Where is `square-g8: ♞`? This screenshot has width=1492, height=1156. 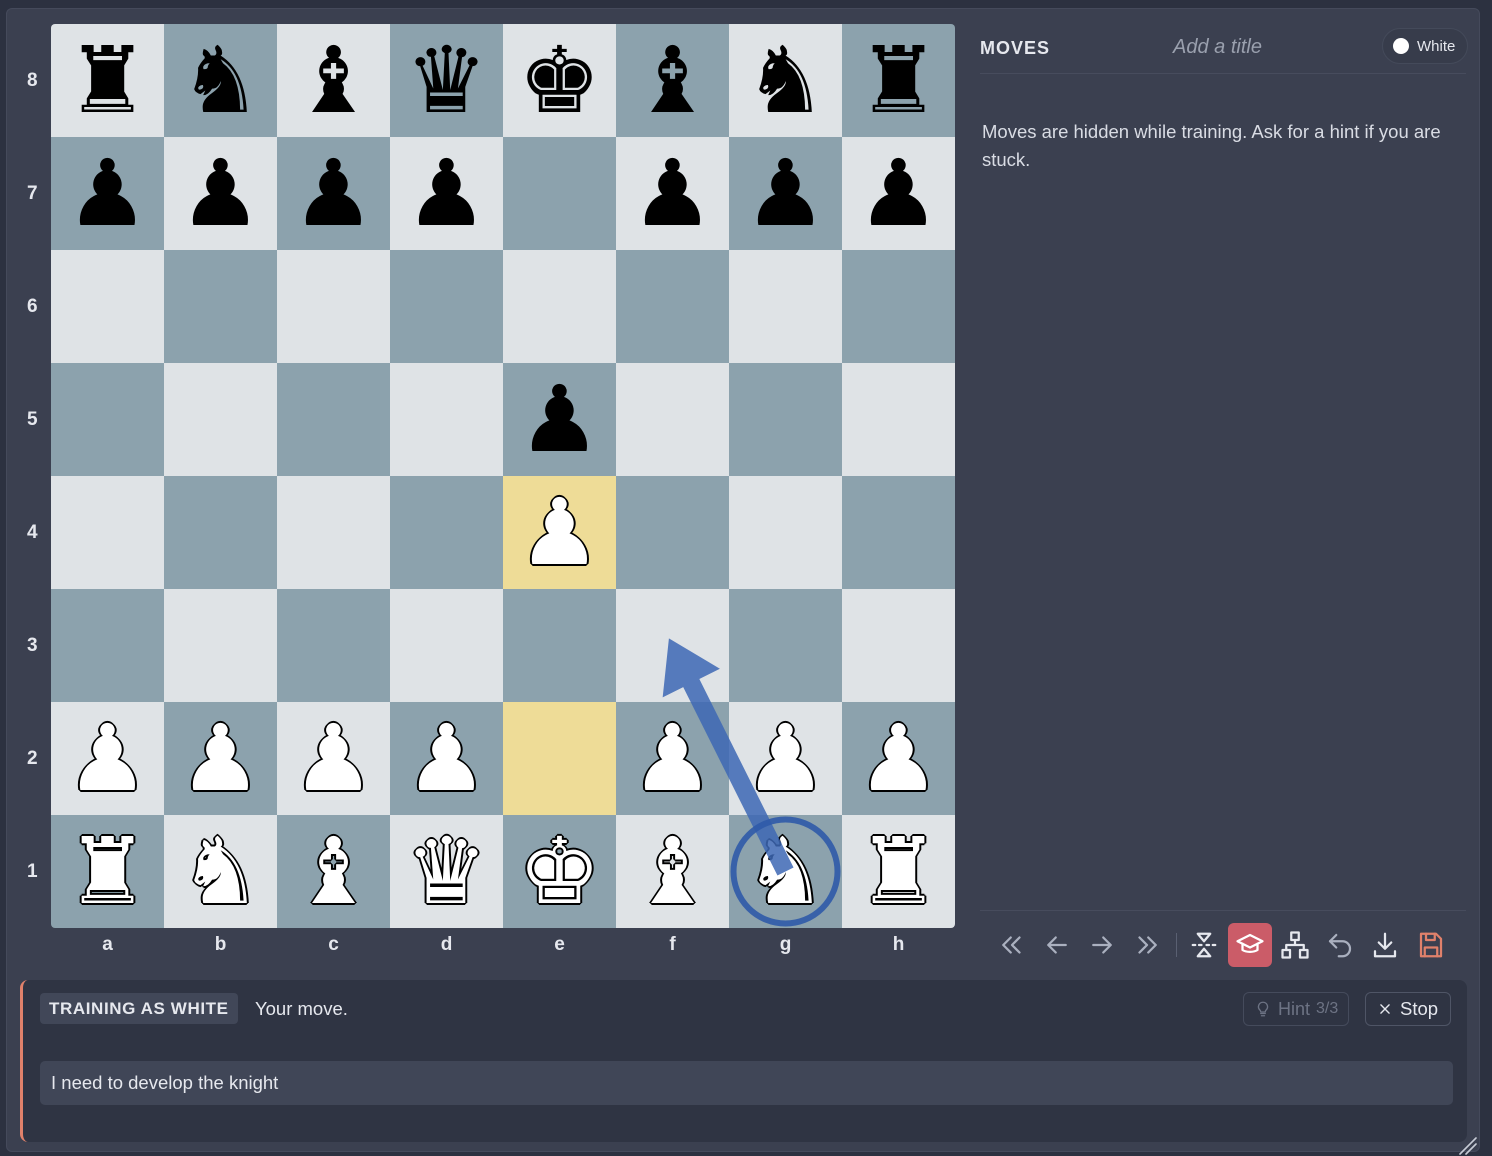 square-g8: ♞ is located at coordinates (785, 80).